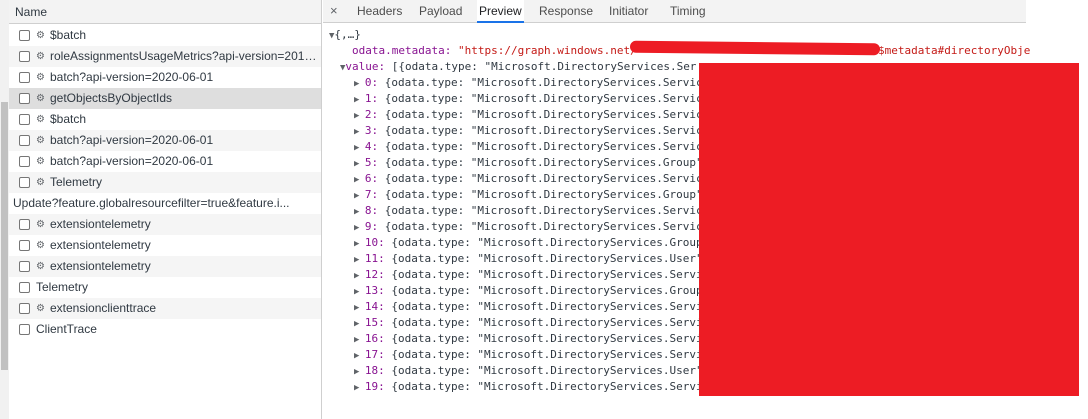 The width and height of the screenshot is (1088, 419). What do you see at coordinates (688, 11) in the screenshot?
I see `tab-timing: Timing` at bounding box center [688, 11].